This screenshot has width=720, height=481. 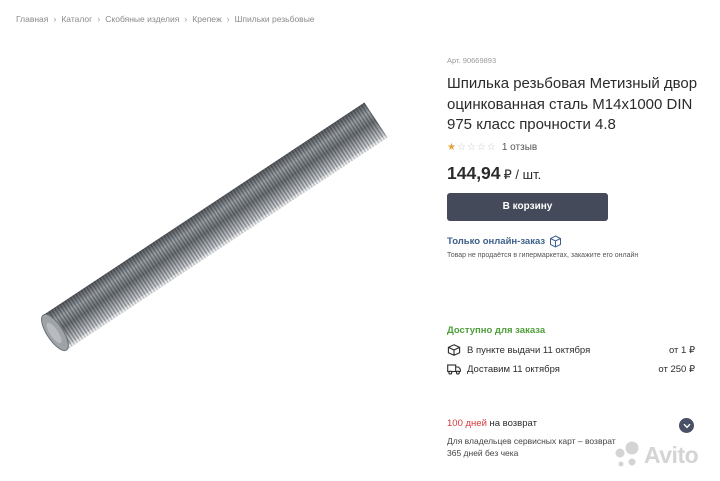 I want to click on avito-watermark: Avito, so click(x=655, y=455).